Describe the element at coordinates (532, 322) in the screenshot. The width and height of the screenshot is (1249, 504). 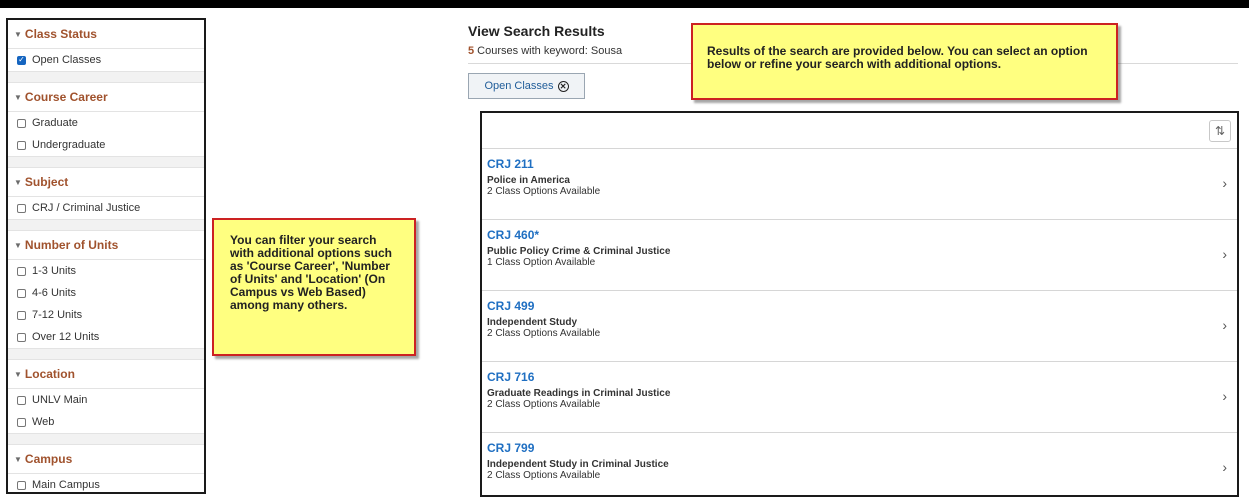
I see `course-title: Independent Study` at that location.